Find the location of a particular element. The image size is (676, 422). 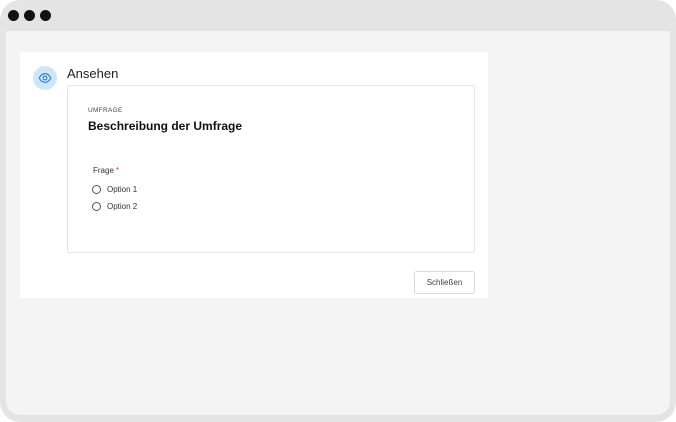

window-dot-close is located at coordinates (13, 15).